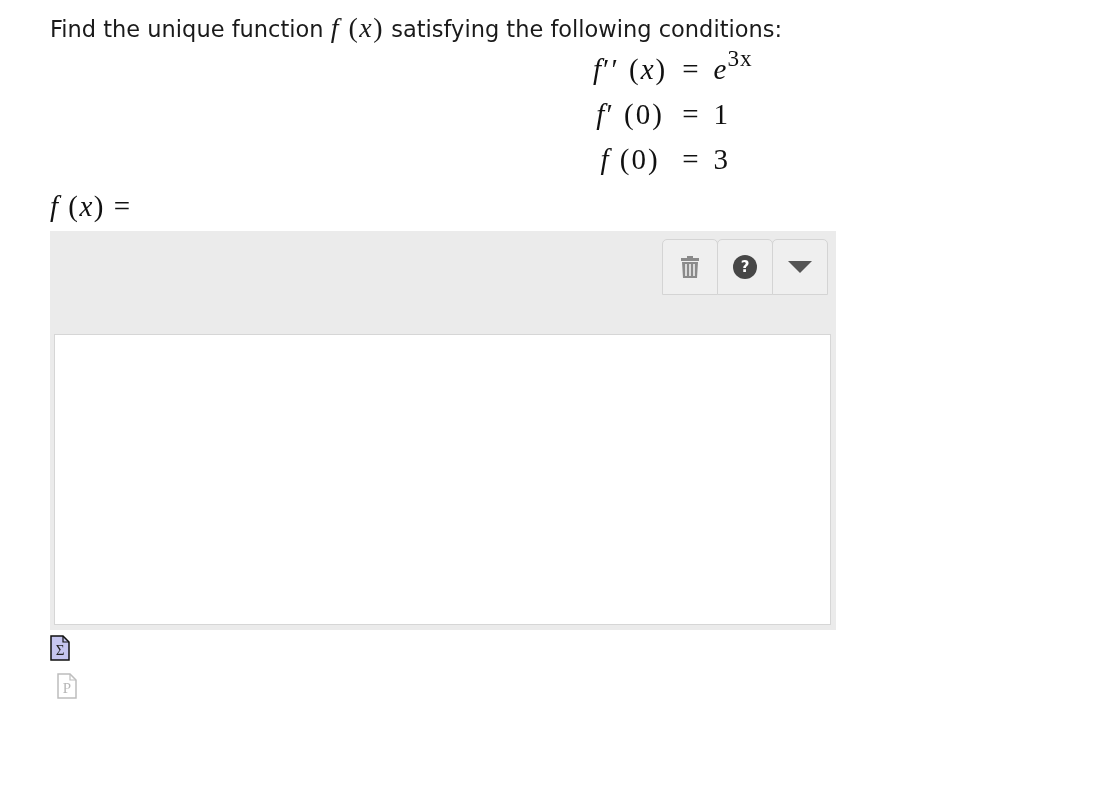  I want to click on help-button: ?, so click(745, 266).